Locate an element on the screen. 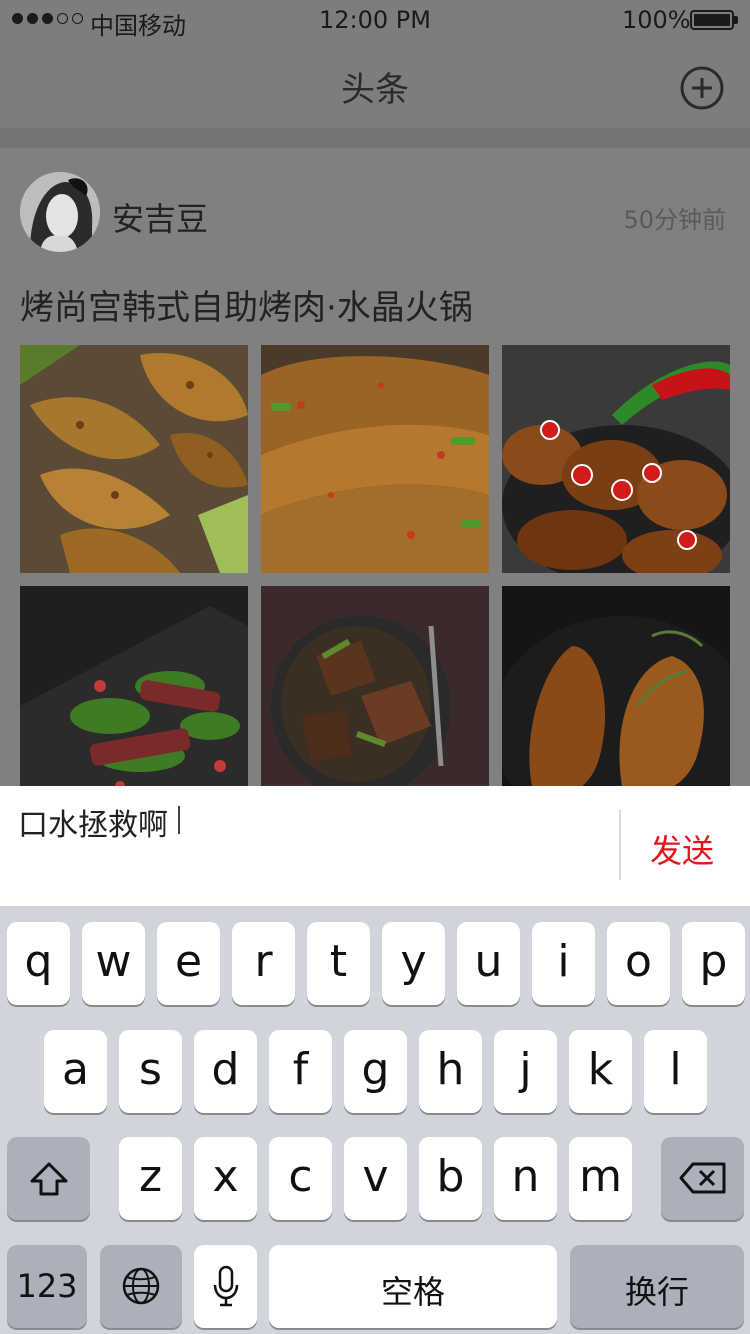 This screenshot has width=750, height=1334. author-name: 安吉豆 is located at coordinates (160, 217).